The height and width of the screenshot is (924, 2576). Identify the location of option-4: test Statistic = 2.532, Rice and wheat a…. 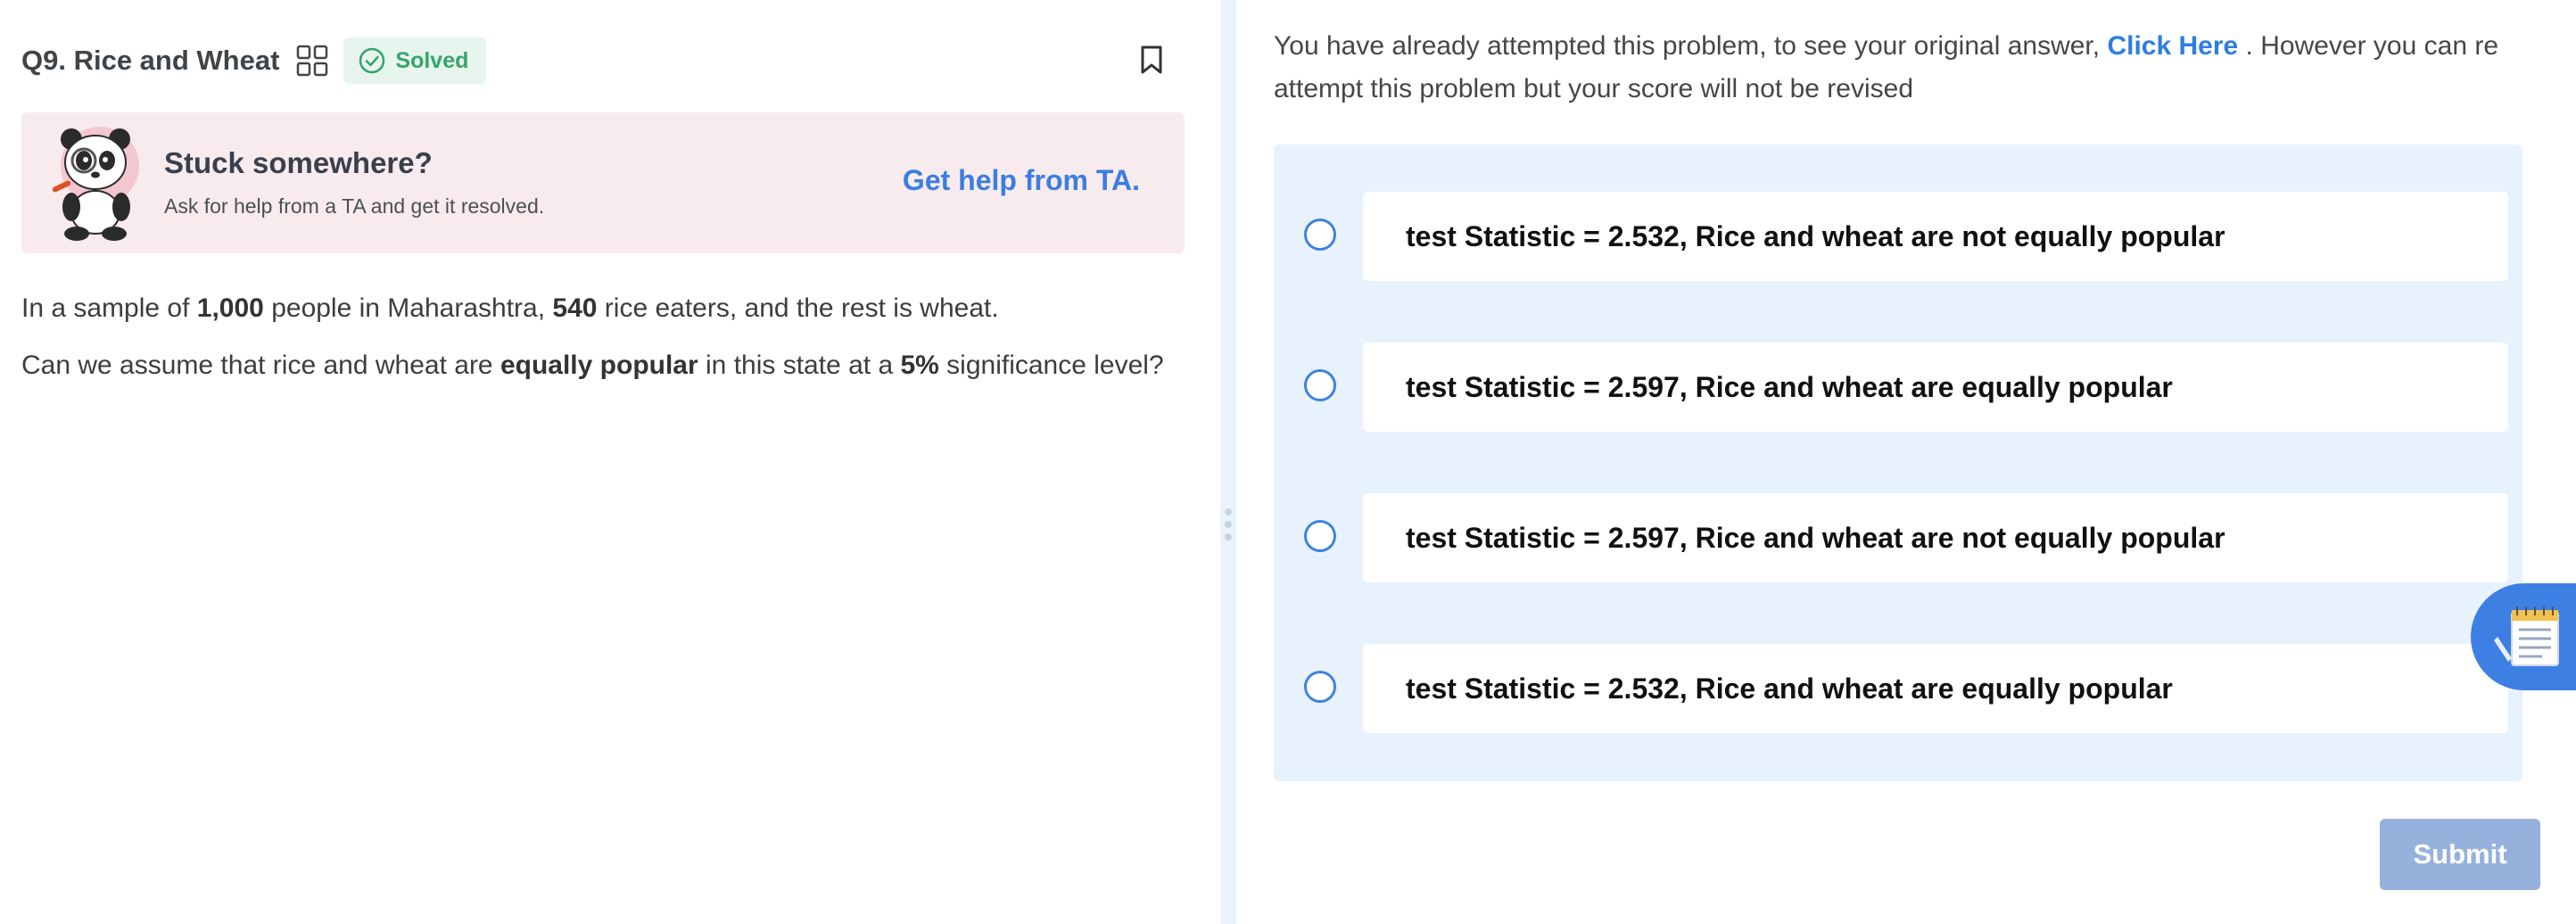
(1936, 688).